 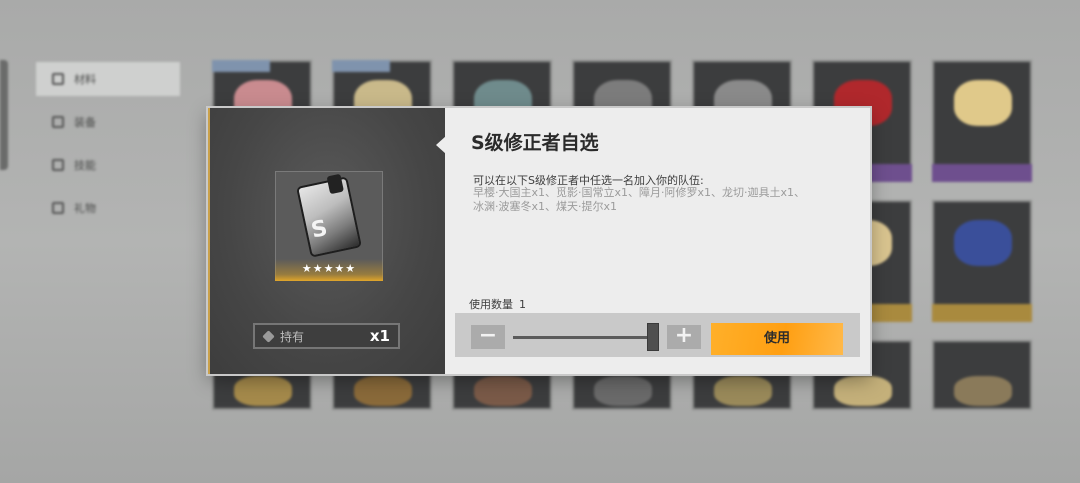 I want to click on nav-item-equipment: 装备, so click(x=108, y=122).